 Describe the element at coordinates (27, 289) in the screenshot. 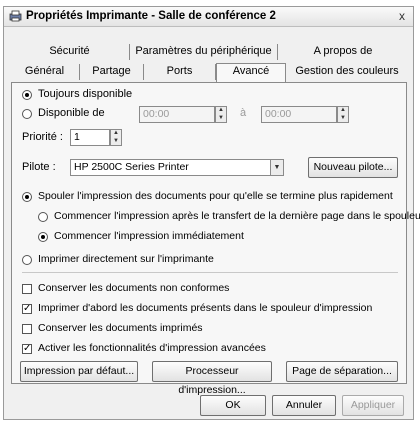

I see `keep-nonconforming-checkbox` at that location.